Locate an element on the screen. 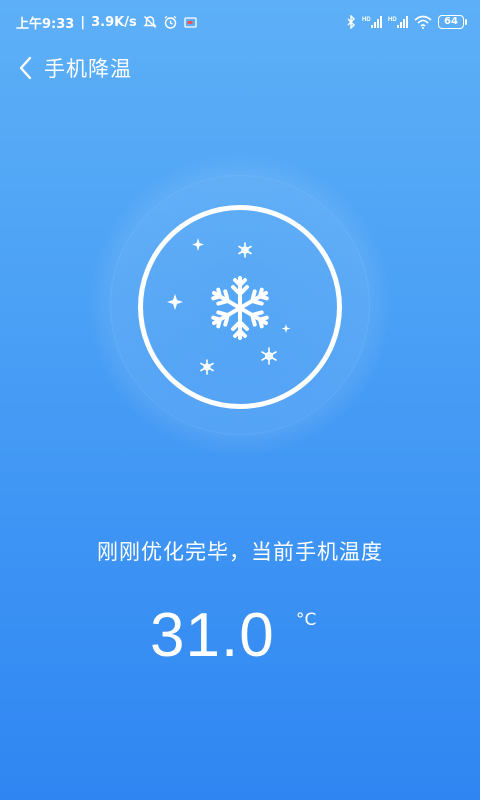 The image size is (480, 800). bluetooth-icon is located at coordinates (351, 22).